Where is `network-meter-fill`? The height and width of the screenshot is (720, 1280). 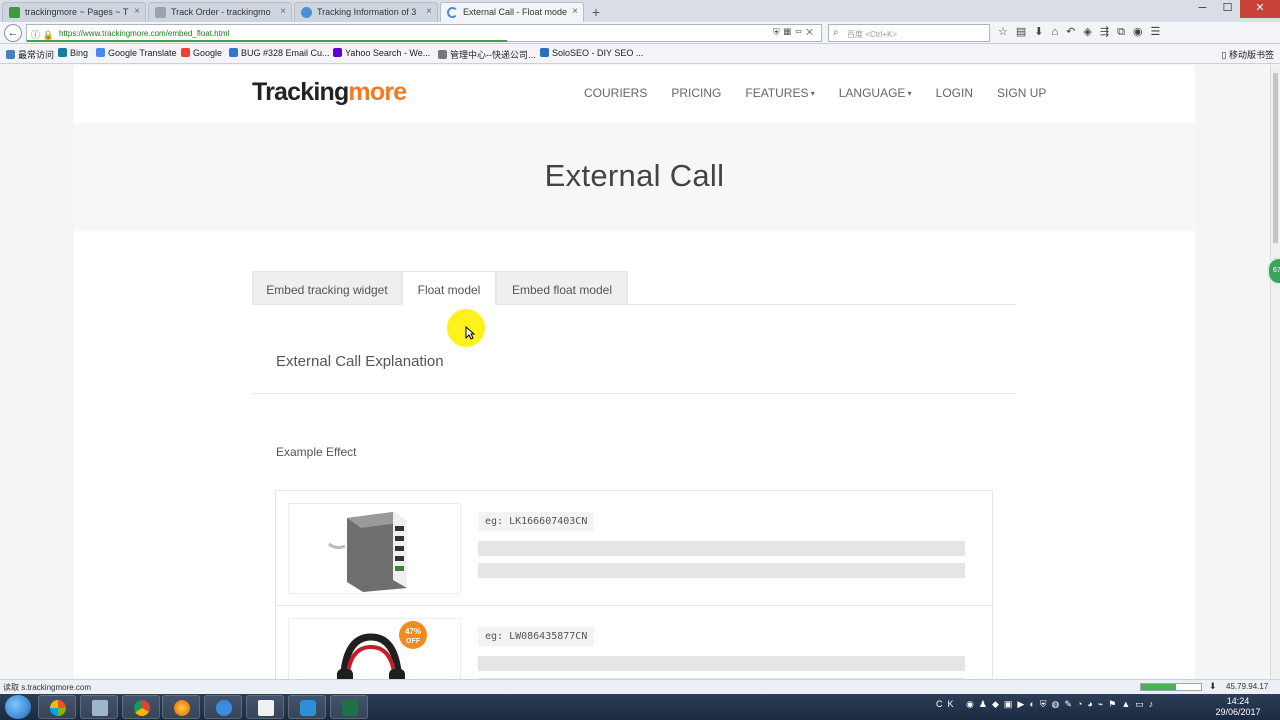 network-meter-fill is located at coordinates (1158, 687).